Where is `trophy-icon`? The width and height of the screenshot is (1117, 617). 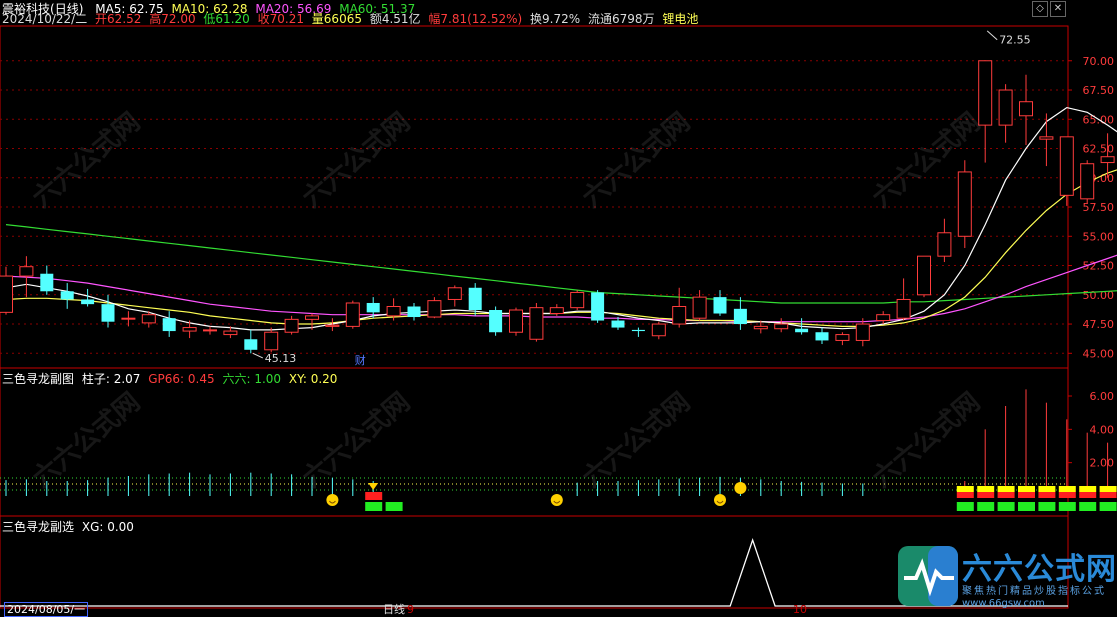 trophy-icon is located at coordinates (373, 486).